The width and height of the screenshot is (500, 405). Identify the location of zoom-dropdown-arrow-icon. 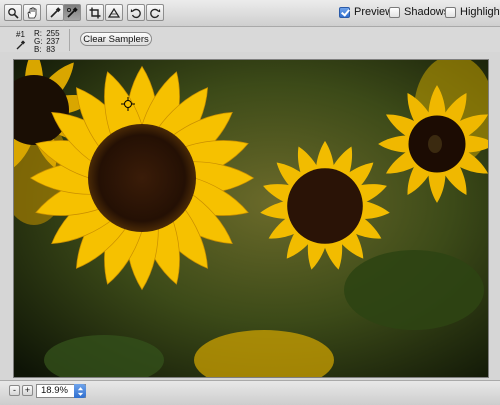
(80, 391).